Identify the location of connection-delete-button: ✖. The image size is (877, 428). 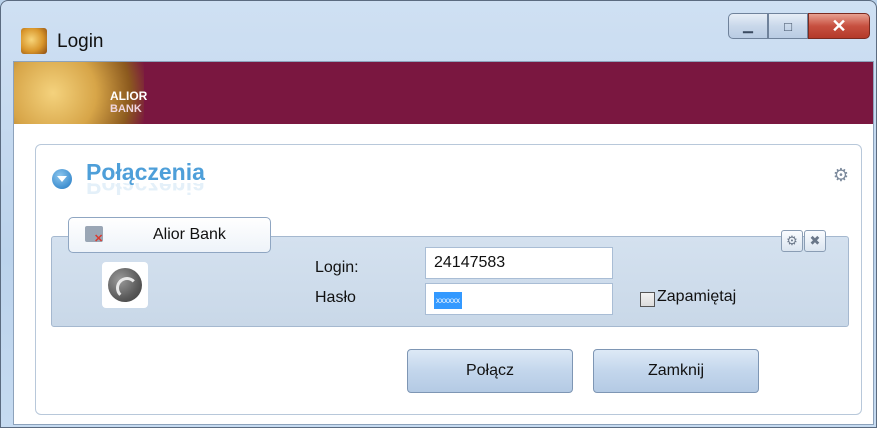
(815, 241).